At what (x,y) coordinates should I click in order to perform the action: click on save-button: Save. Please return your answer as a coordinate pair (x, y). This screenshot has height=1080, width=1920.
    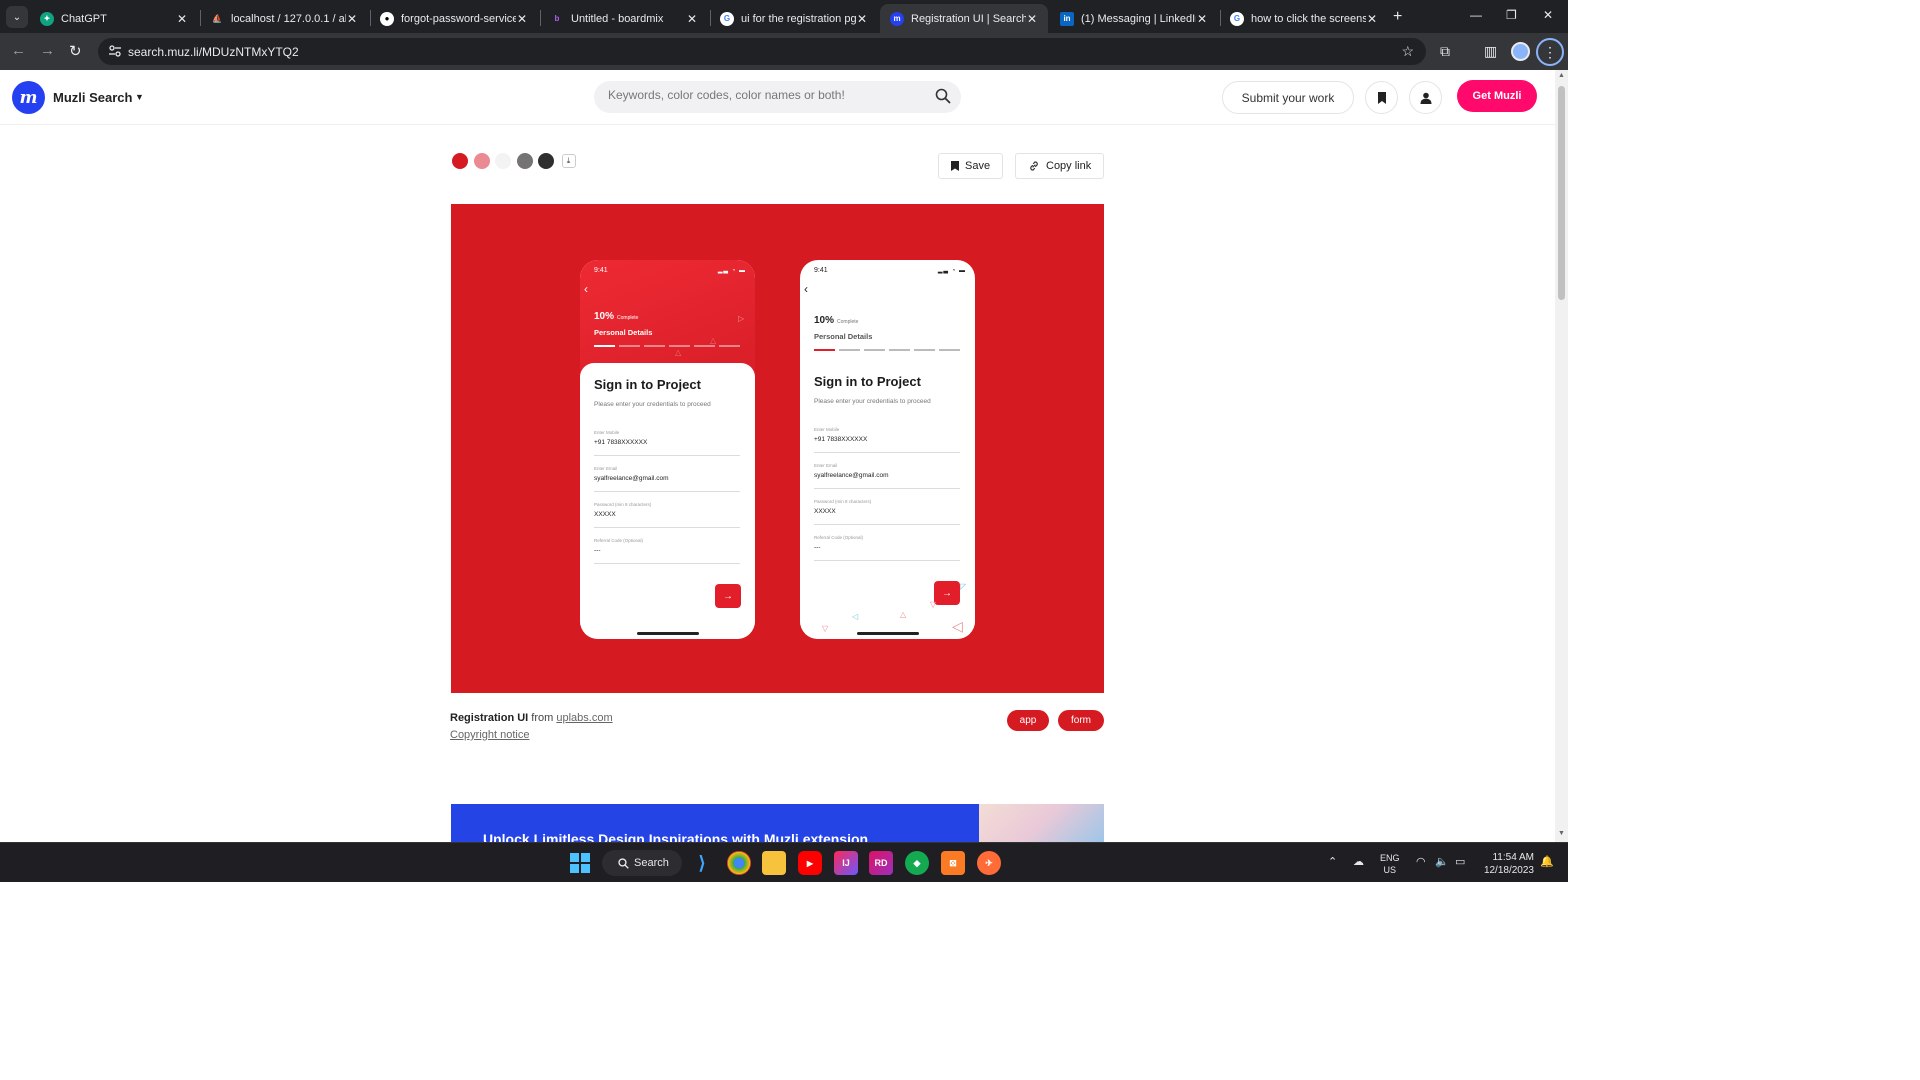
    Looking at the image, I should click on (971, 166).